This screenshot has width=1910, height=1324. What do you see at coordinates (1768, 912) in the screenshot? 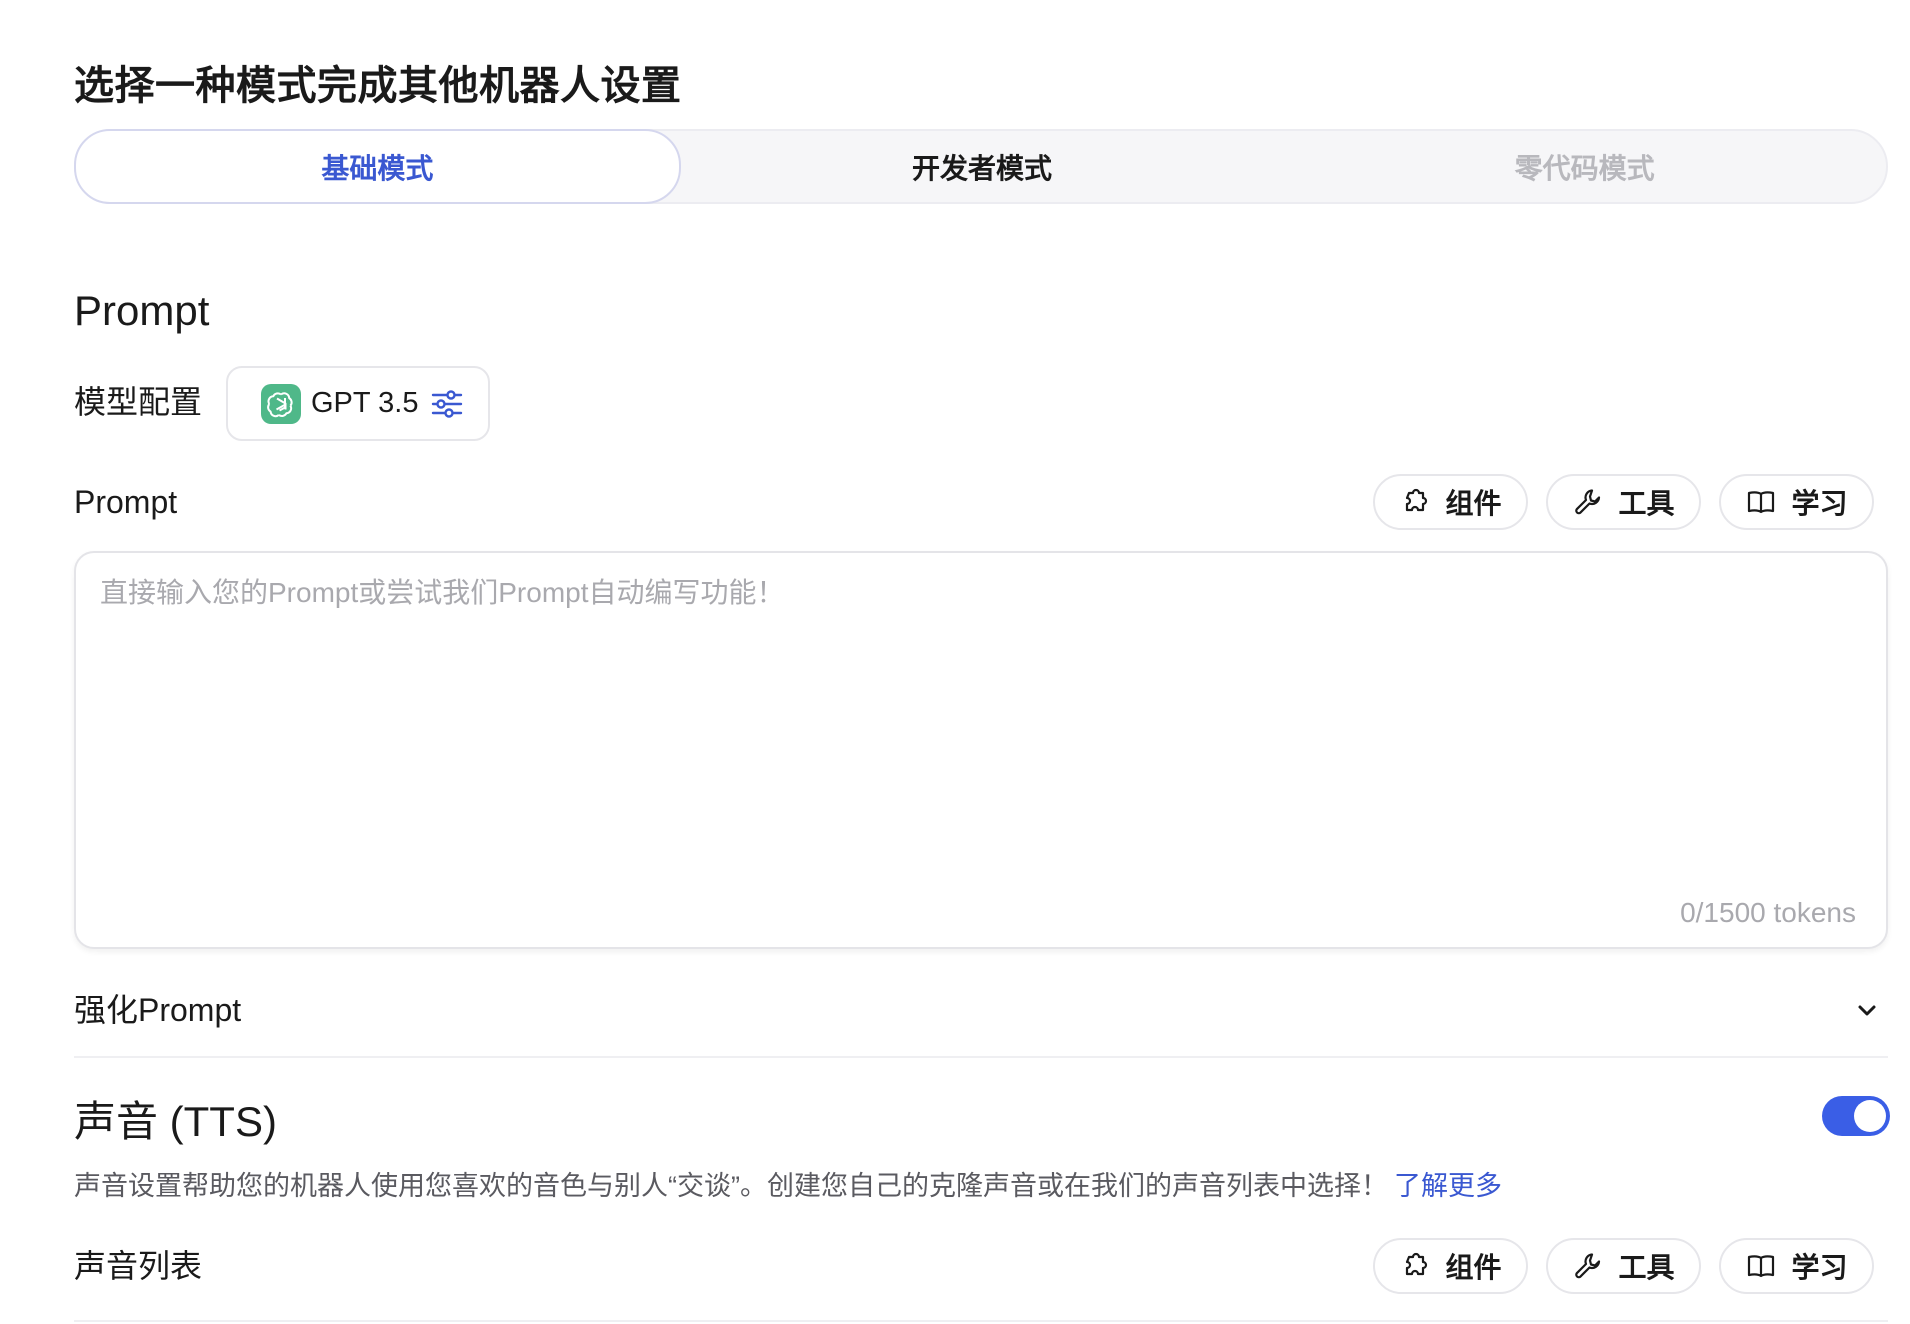
I see `token-counter: 0/1500 tokens` at bounding box center [1768, 912].